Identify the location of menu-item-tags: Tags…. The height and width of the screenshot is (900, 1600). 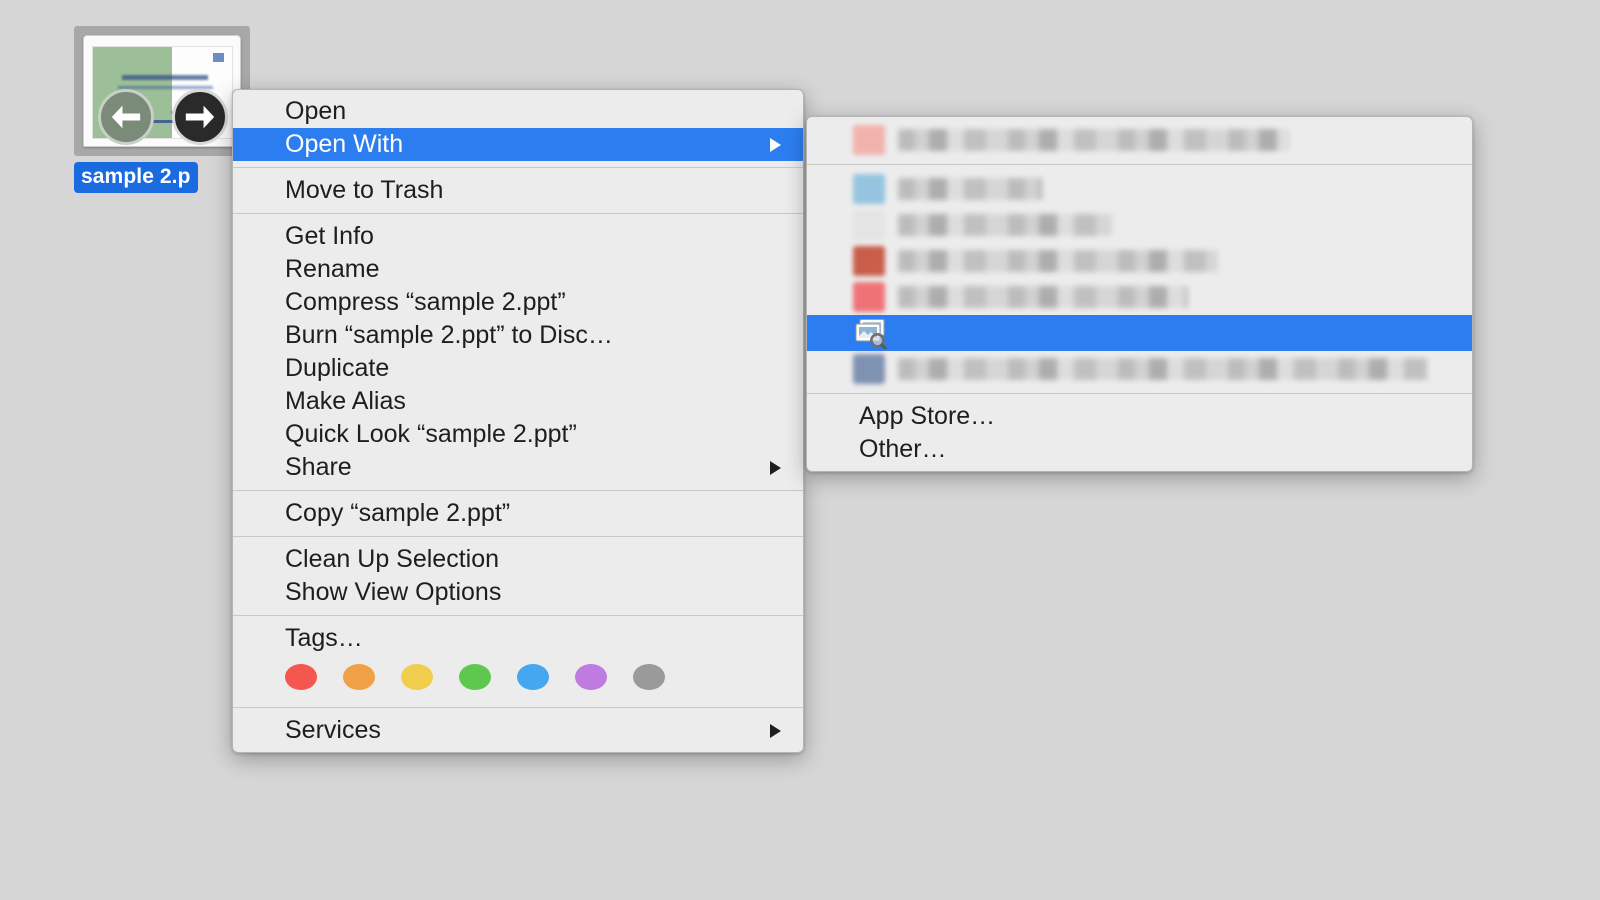
(518, 638).